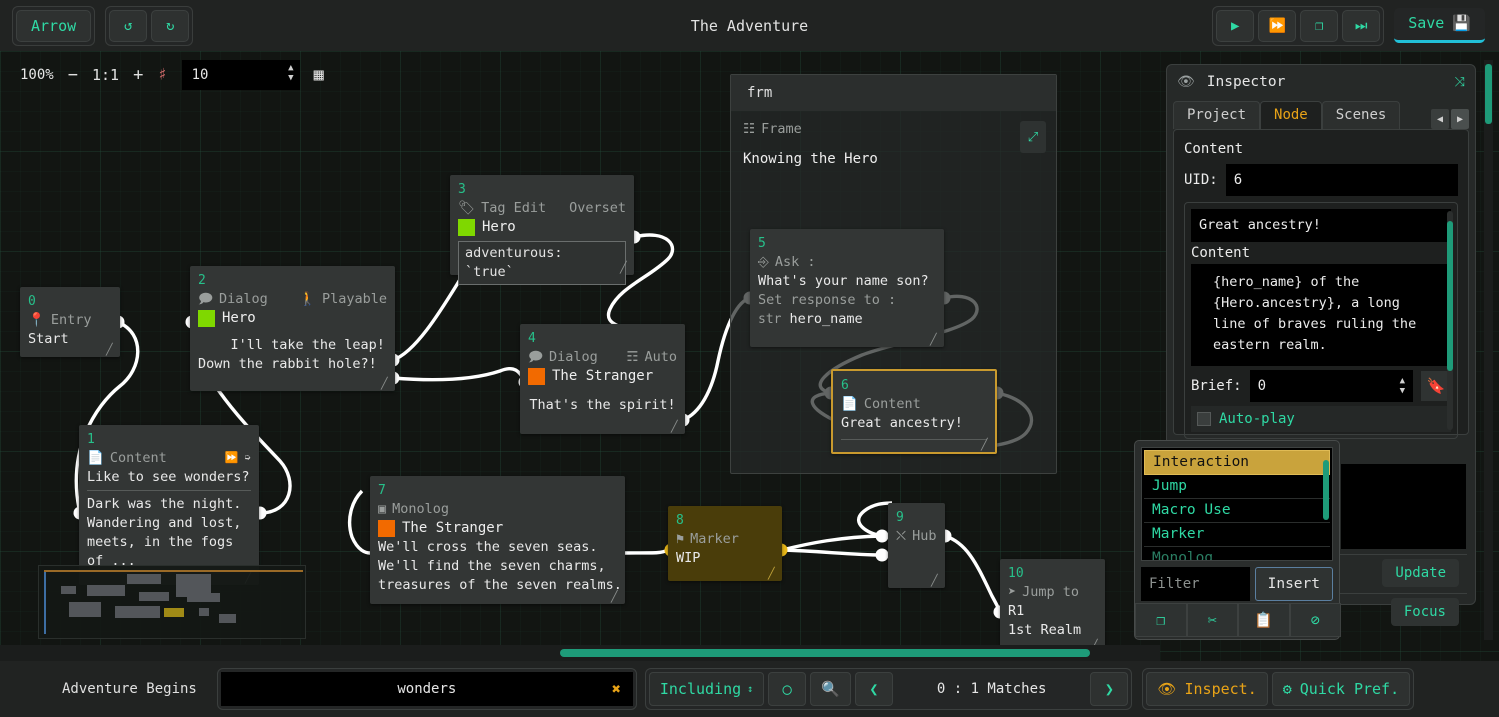 The width and height of the screenshot is (1499, 717). I want to click on search-value: wonders, so click(427, 689).